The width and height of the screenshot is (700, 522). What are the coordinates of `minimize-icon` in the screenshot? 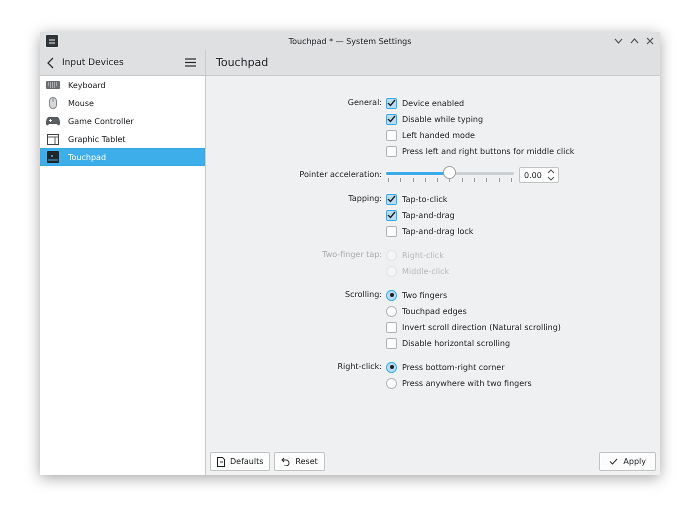 It's located at (618, 41).